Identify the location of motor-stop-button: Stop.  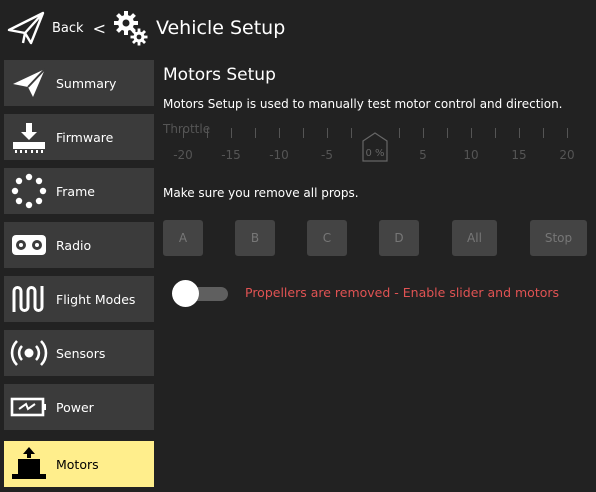
(558, 238).